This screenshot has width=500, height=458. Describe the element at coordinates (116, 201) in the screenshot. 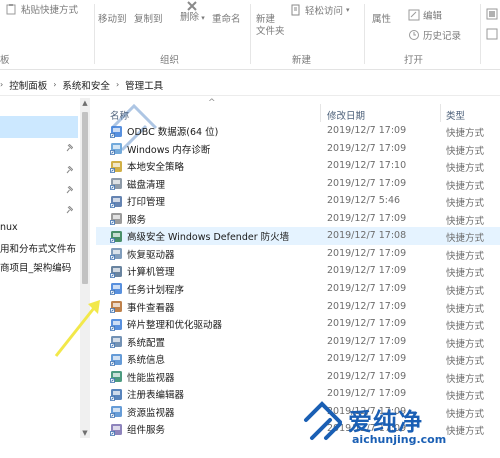

I see `print-management-icon` at that location.